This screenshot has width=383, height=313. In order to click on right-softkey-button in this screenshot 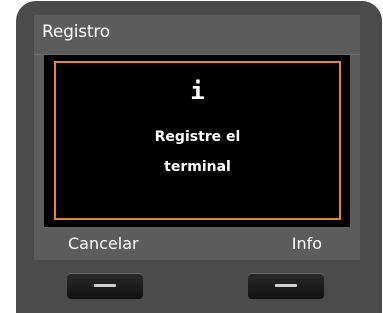, I will do `click(286, 286)`.